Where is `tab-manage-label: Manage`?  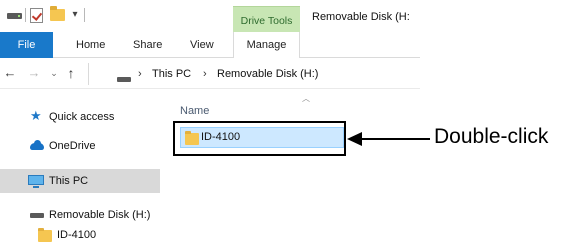 tab-manage-label: Manage is located at coordinates (266, 45).